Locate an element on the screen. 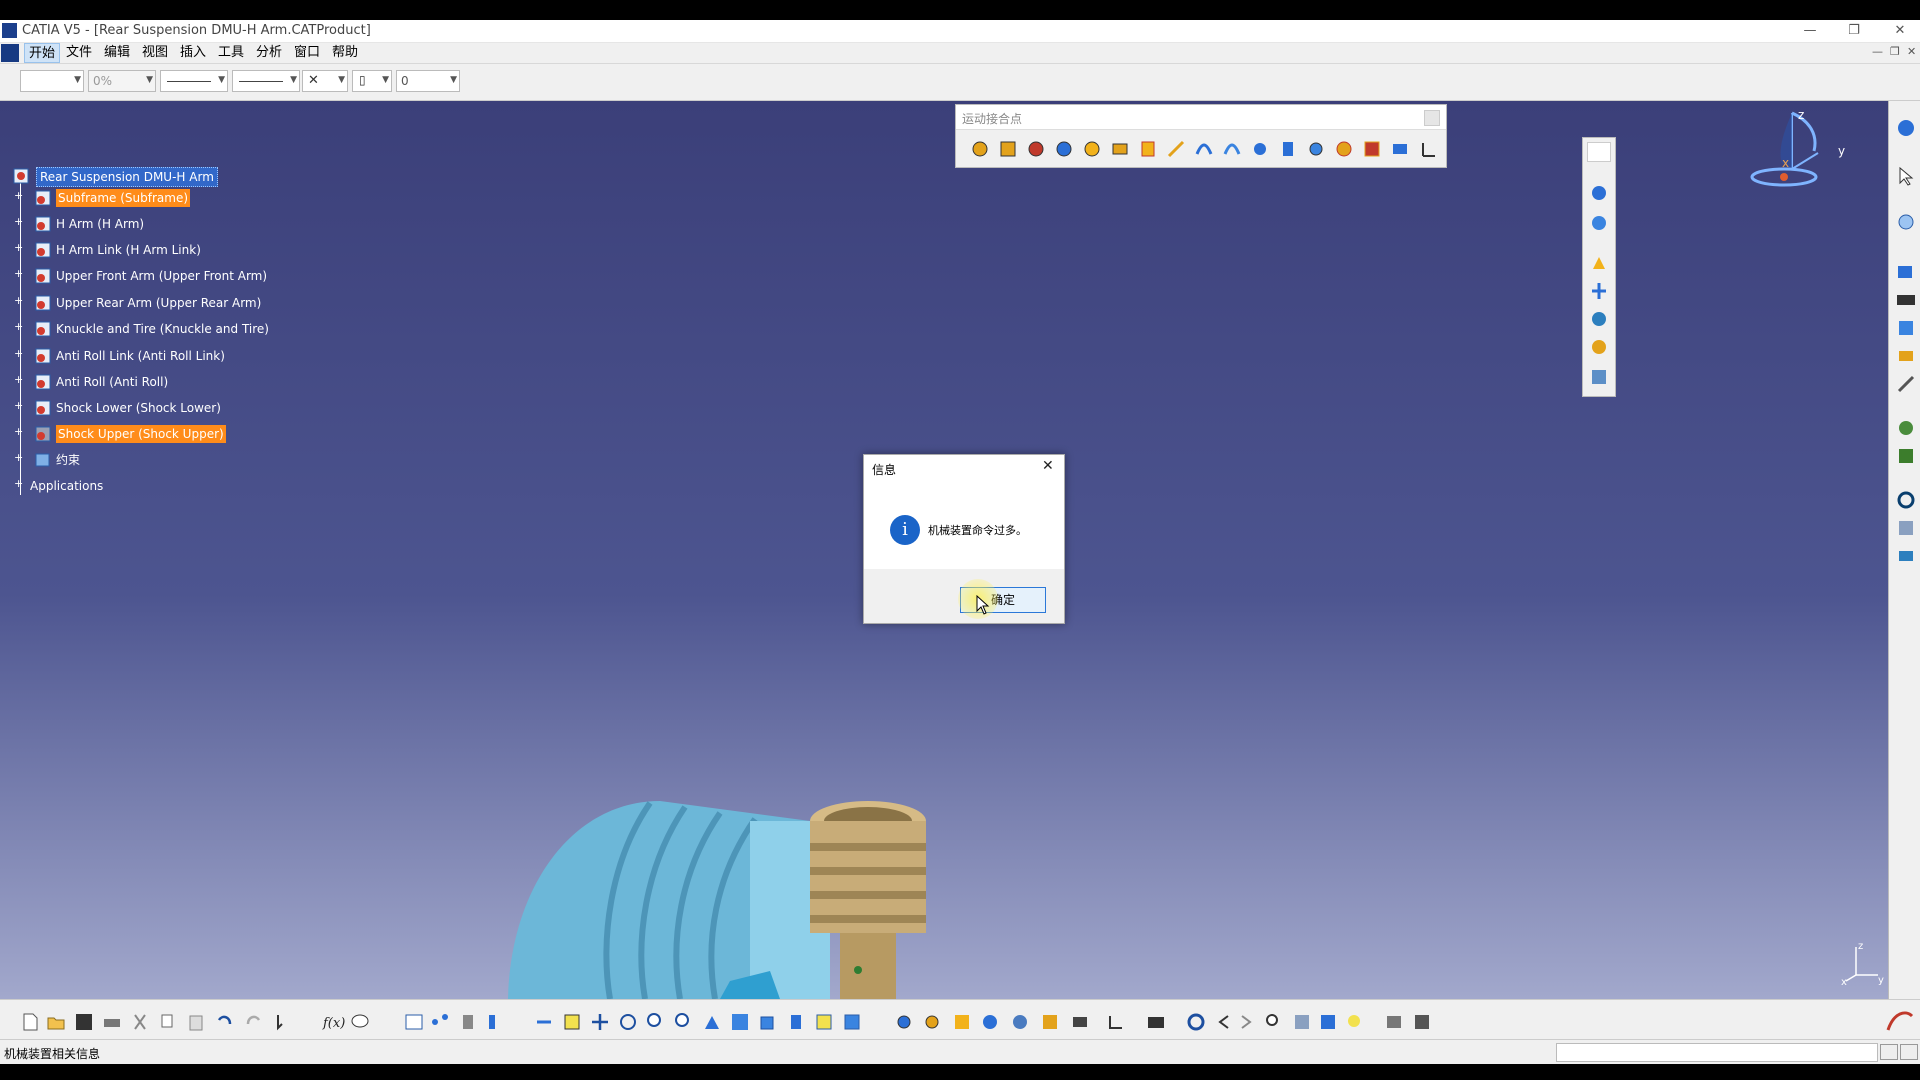 This screenshot has height=1080, width=1920. toolbar-header: 运动接合点 is located at coordinates (1201, 117).